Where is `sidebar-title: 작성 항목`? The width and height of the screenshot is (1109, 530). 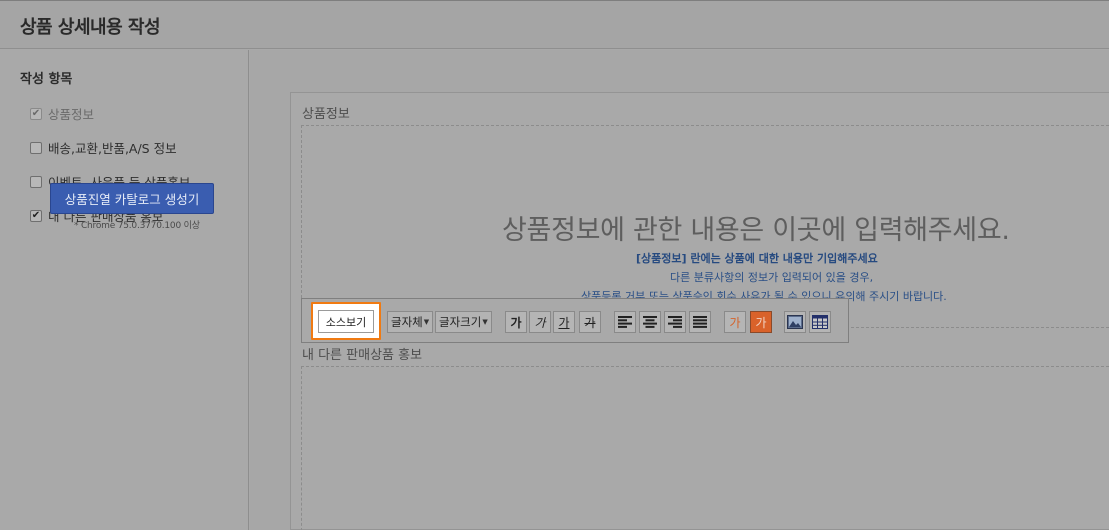
sidebar-title: 작성 항목 is located at coordinates (46, 79).